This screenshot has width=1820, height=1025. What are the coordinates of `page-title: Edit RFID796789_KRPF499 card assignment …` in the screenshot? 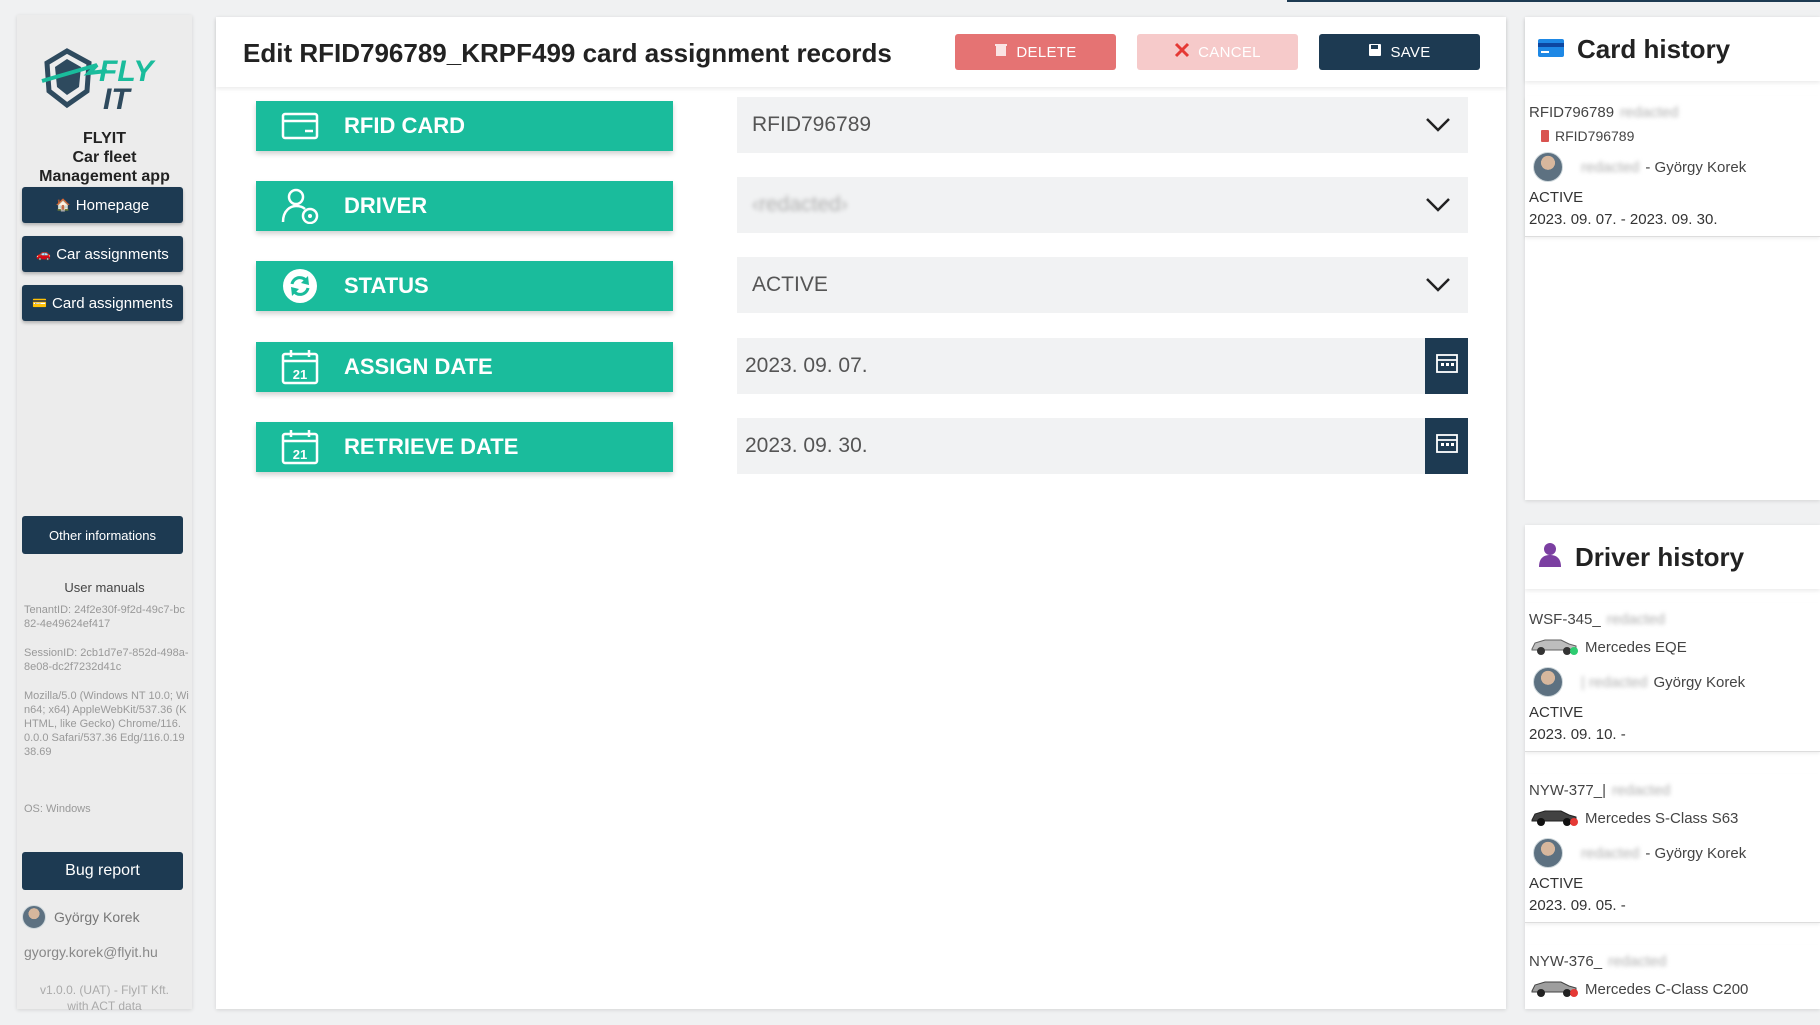 It's located at (567, 53).